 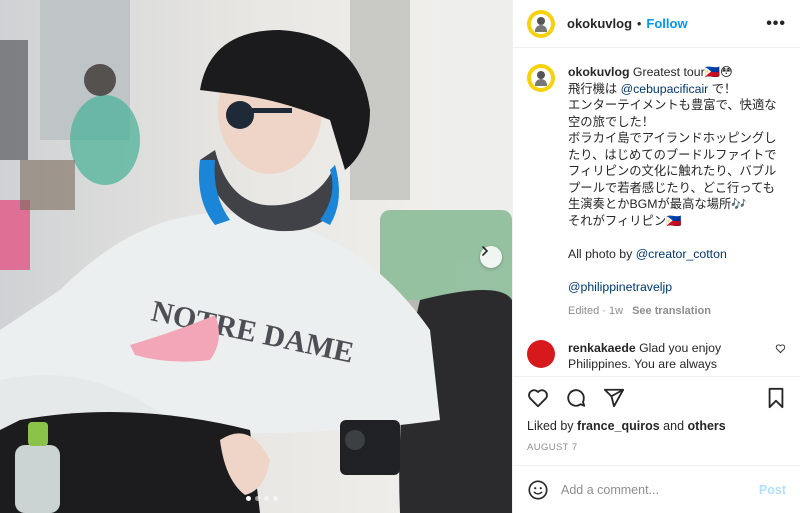 I want to click on action-bar, so click(x=656, y=398).